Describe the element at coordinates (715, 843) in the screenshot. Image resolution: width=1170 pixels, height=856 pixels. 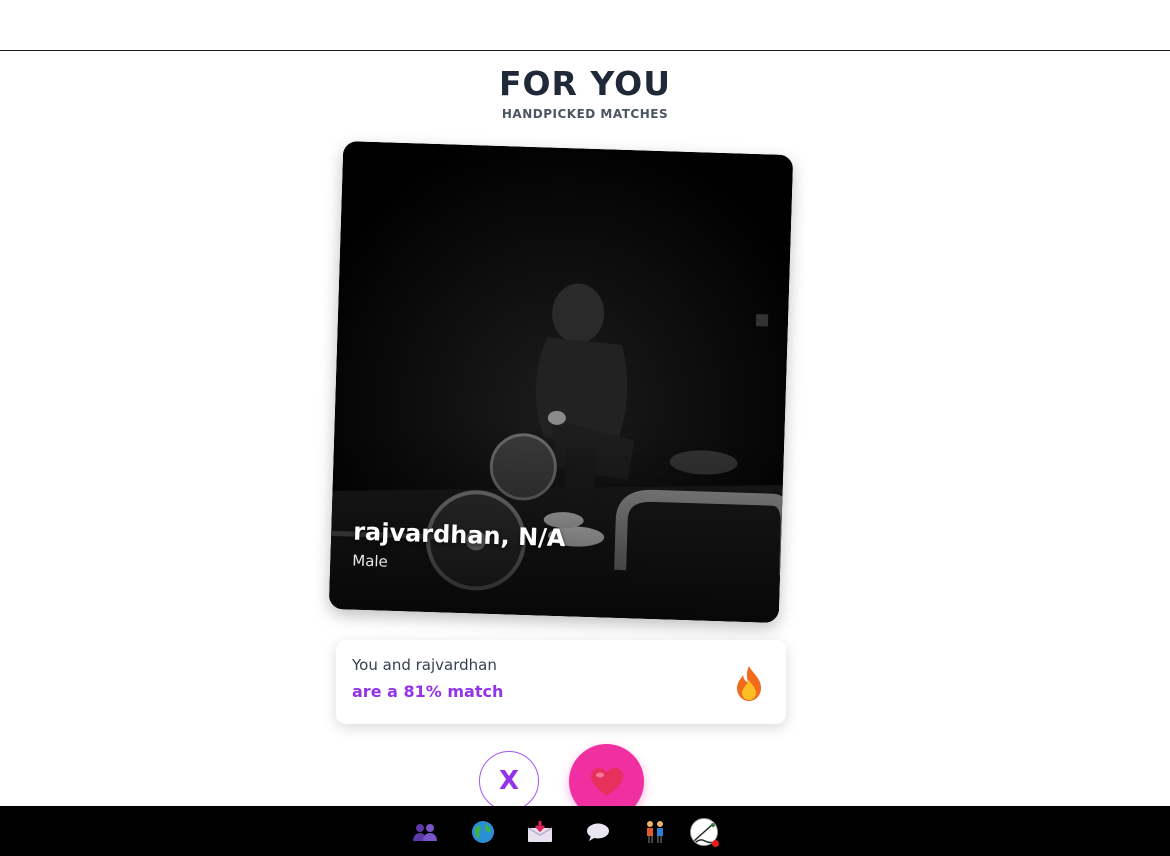
I see `status-dot` at that location.